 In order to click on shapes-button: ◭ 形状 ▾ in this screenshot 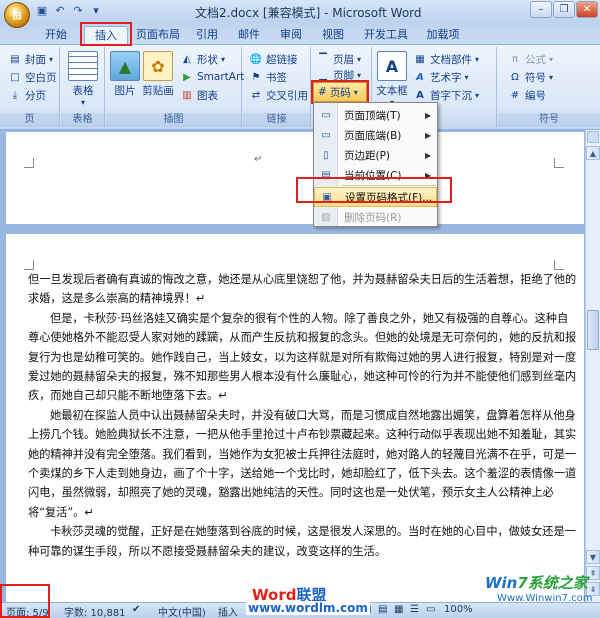, I will do `click(202, 59)`.